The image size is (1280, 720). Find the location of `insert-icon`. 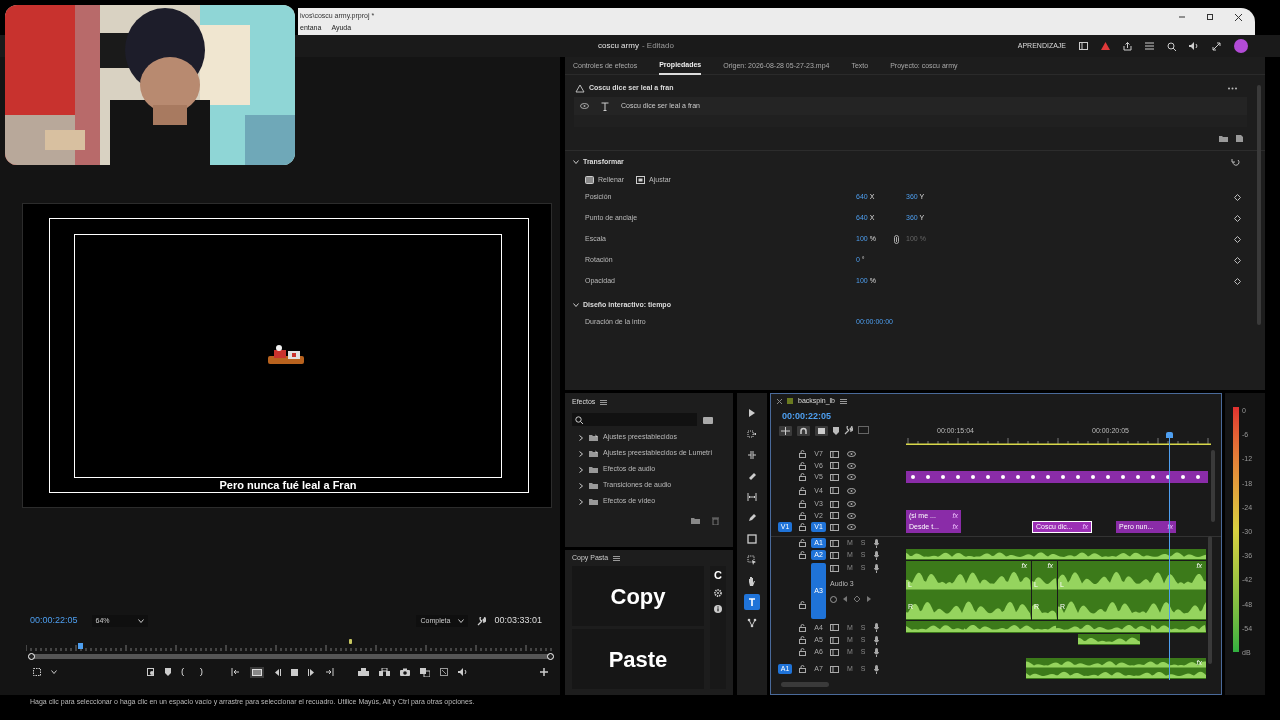

insert-icon is located at coordinates (151, 672).